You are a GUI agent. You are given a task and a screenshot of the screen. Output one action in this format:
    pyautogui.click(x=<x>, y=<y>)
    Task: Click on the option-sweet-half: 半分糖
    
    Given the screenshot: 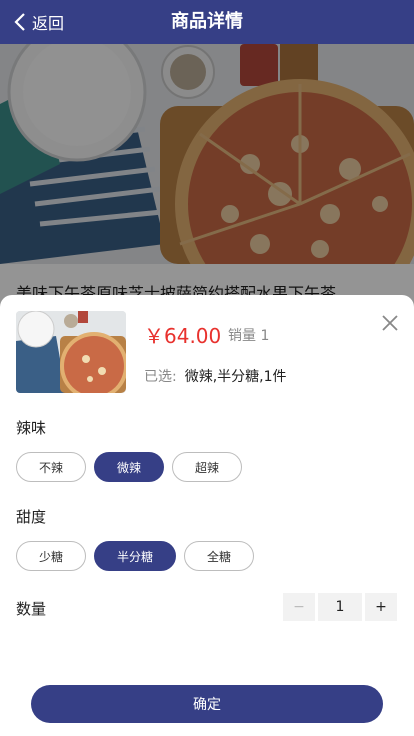 What is the action you would take?
    pyautogui.click(x=135, y=556)
    